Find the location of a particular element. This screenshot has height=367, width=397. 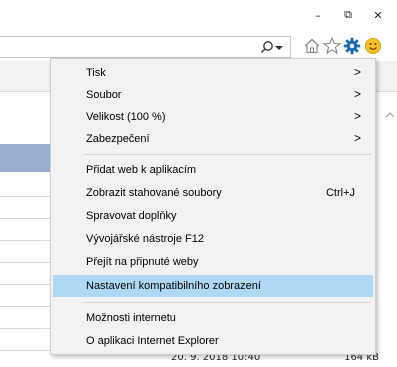

menu-item-zoom: Velikost (100 %) > is located at coordinates (213, 117).